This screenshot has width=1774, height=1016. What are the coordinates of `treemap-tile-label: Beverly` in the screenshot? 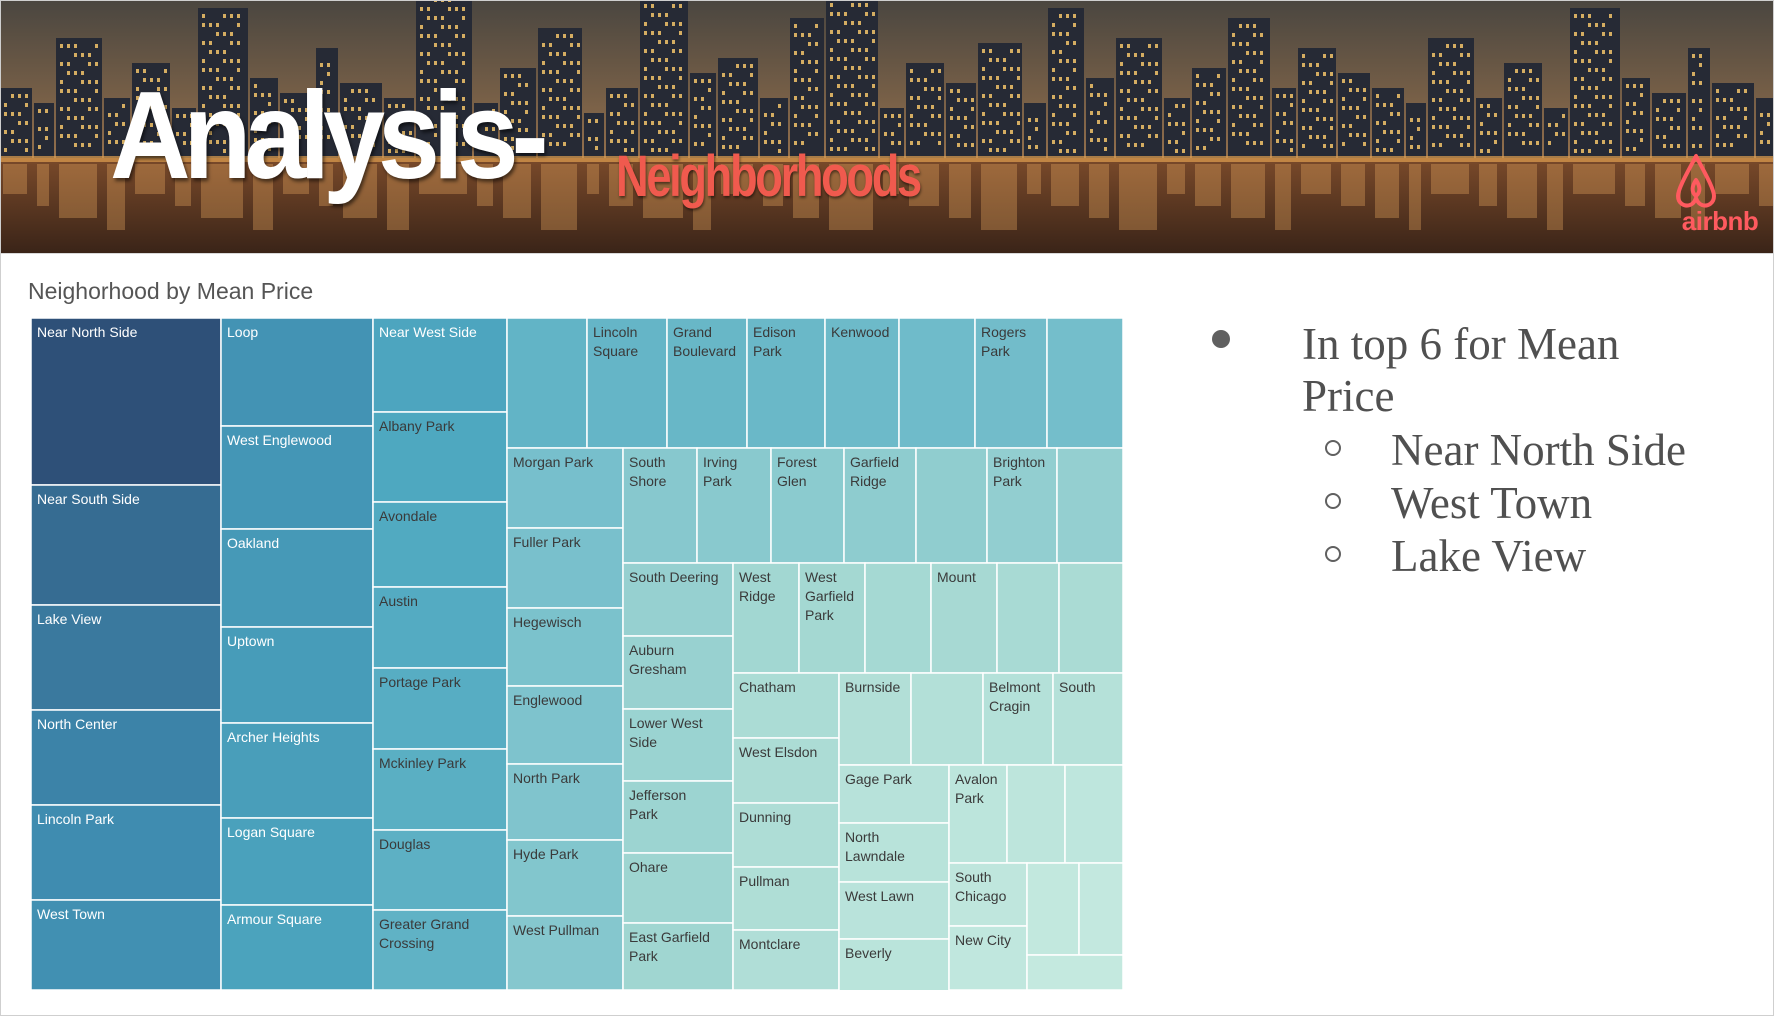 It's located at (868, 953).